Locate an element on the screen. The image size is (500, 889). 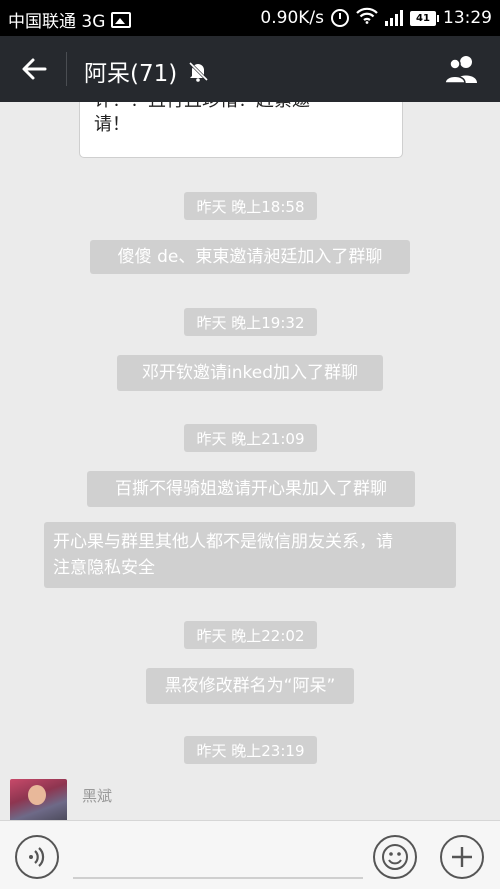
arrow-left-icon is located at coordinates (34, 69).